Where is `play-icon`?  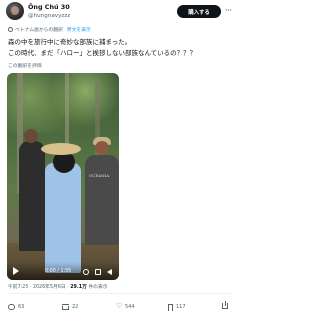 play-icon is located at coordinates (16, 271).